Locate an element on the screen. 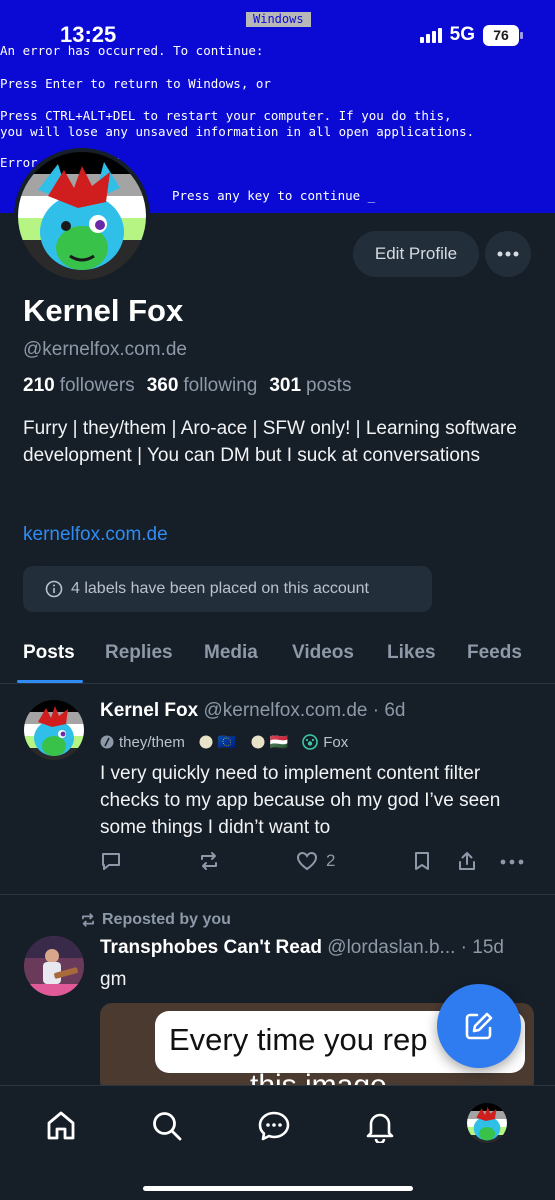 The image size is (555, 1200). active-tab-indicator is located at coordinates (50, 681).